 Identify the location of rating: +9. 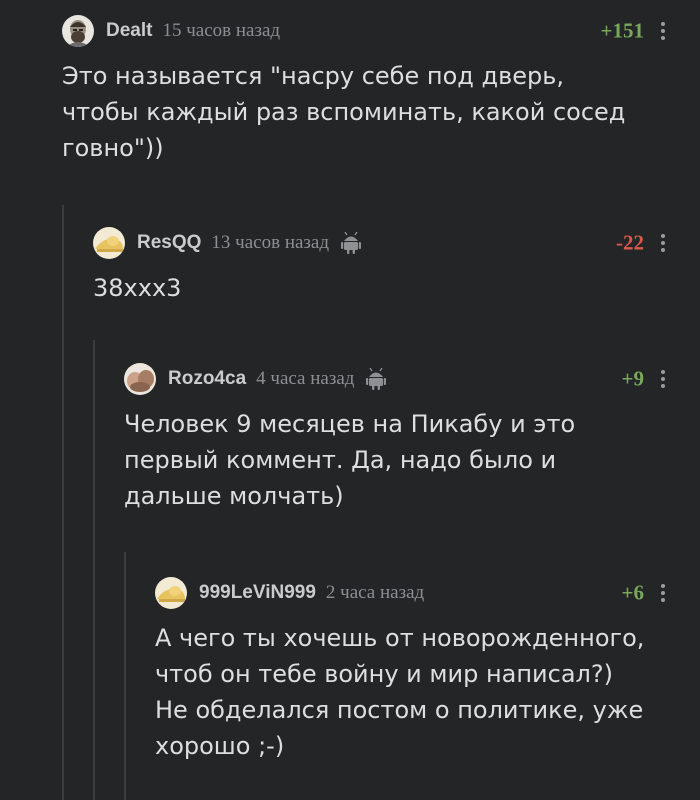
(632, 378).